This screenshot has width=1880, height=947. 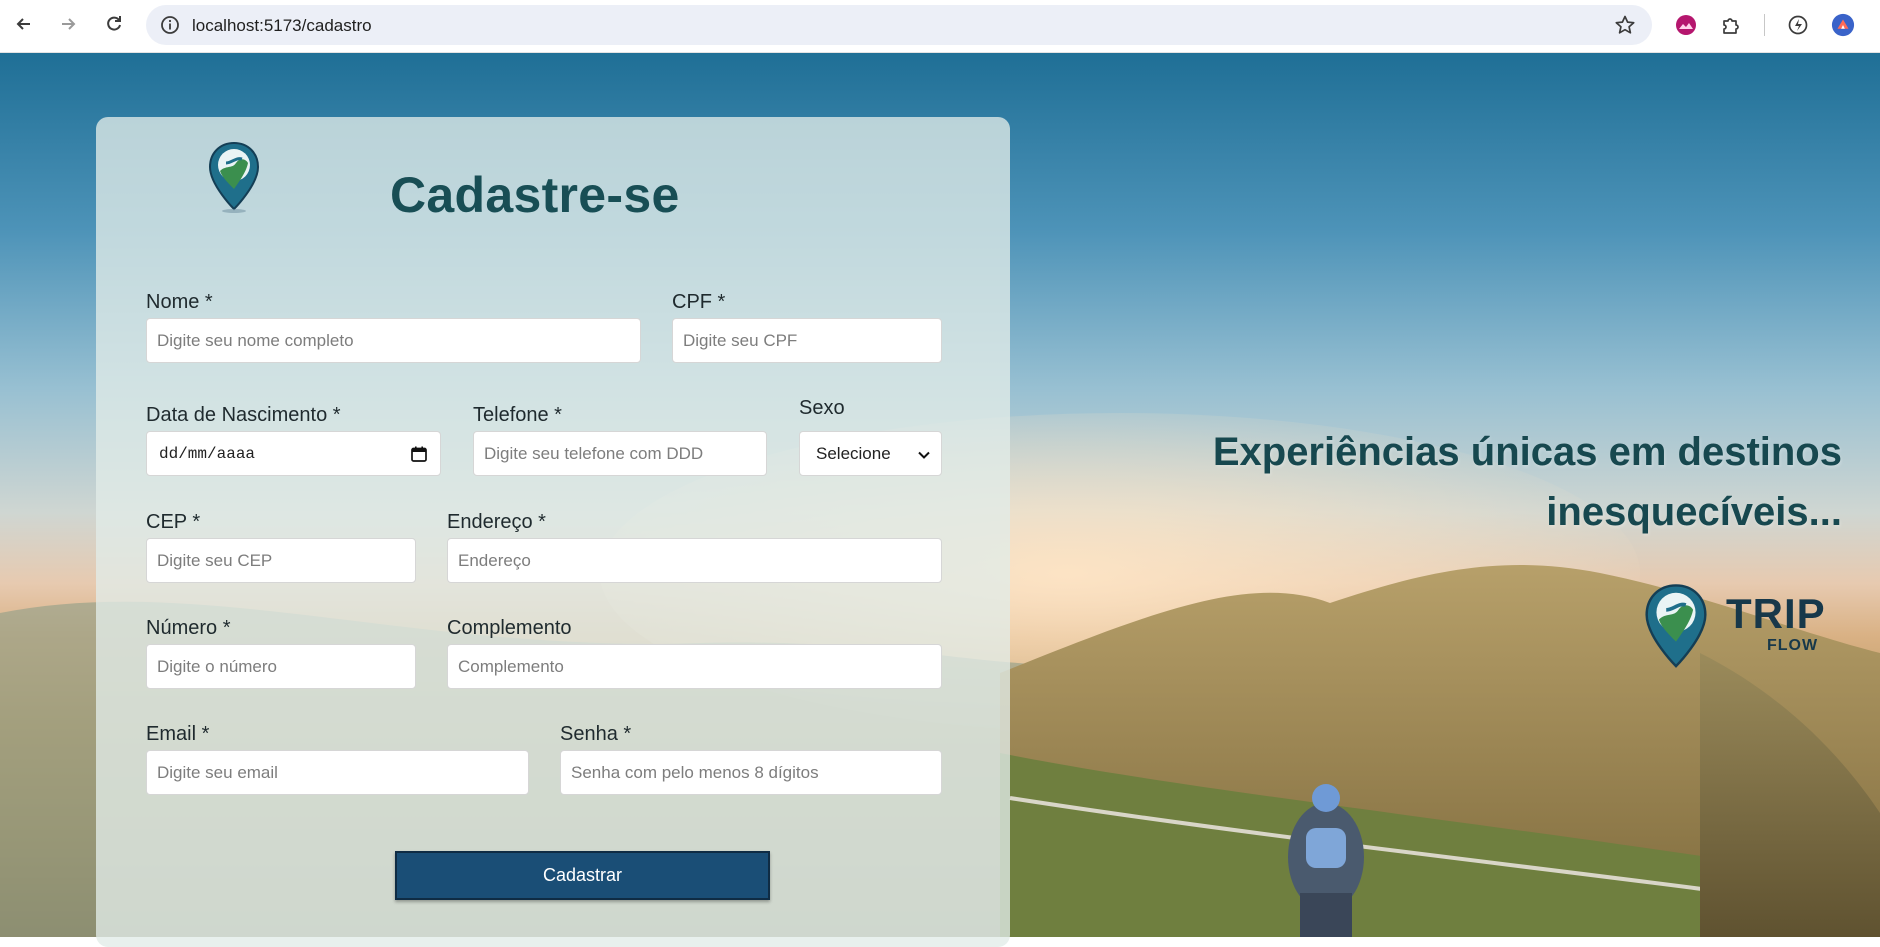 What do you see at coordinates (281, 560) in the screenshot?
I see `cep-input` at bounding box center [281, 560].